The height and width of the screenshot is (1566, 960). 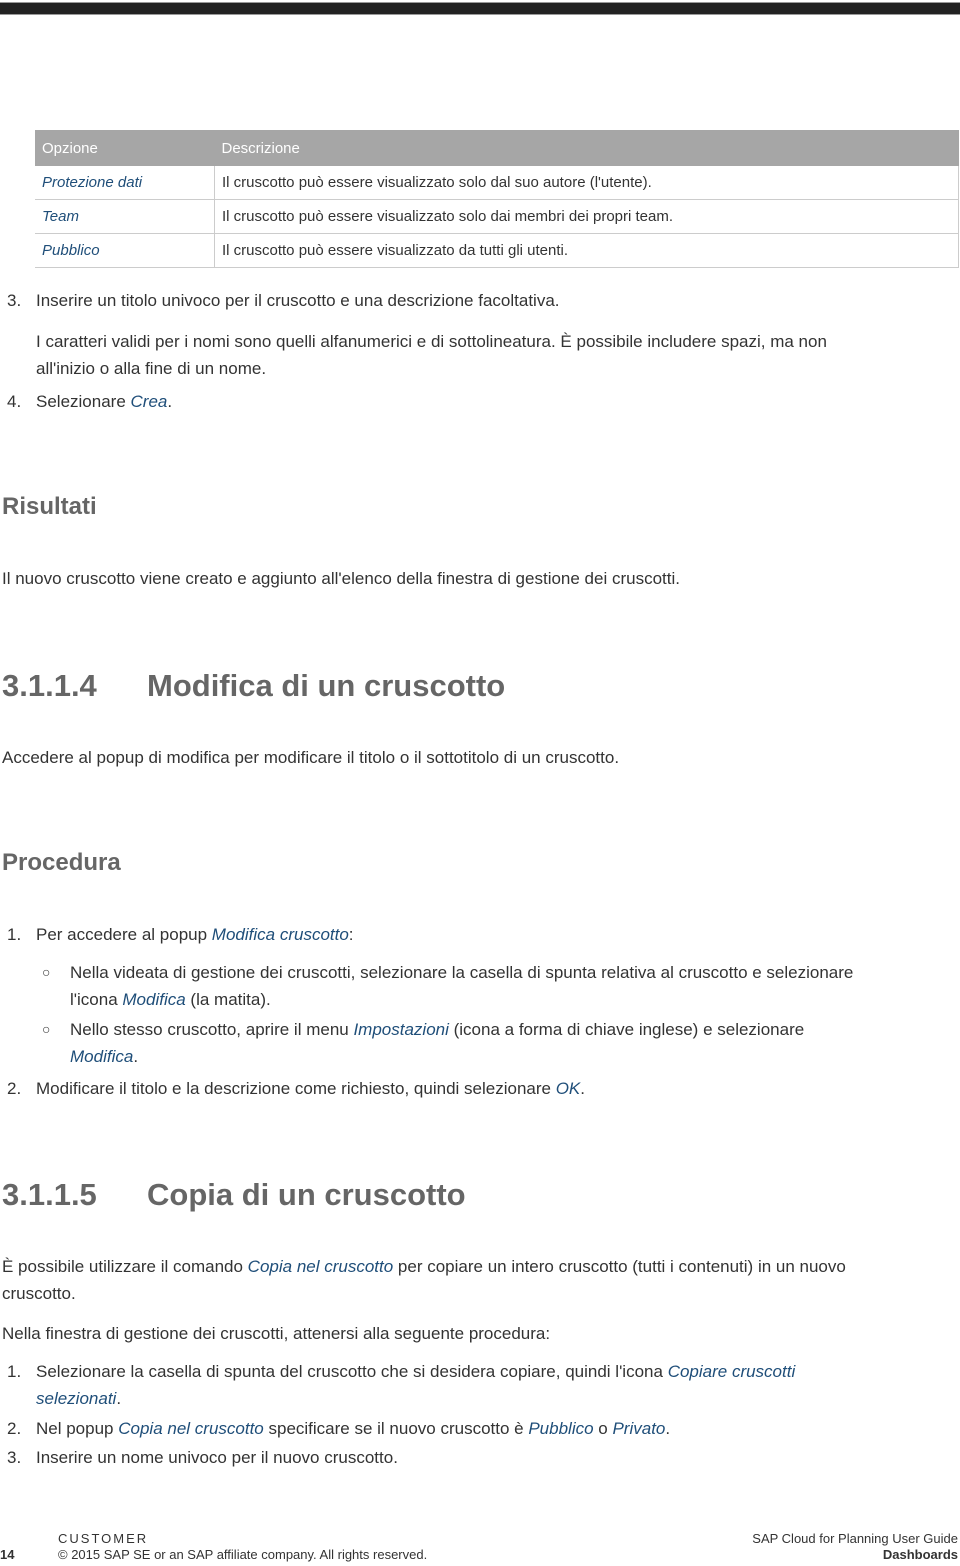 What do you see at coordinates (306, 1194) in the screenshot?
I see `section-title: Copia di un cruscotto` at bounding box center [306, 1194].